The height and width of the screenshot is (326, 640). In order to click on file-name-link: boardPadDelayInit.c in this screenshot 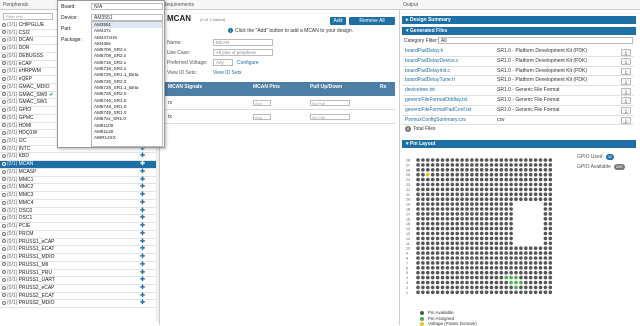, I will do `click(427, 72)`.